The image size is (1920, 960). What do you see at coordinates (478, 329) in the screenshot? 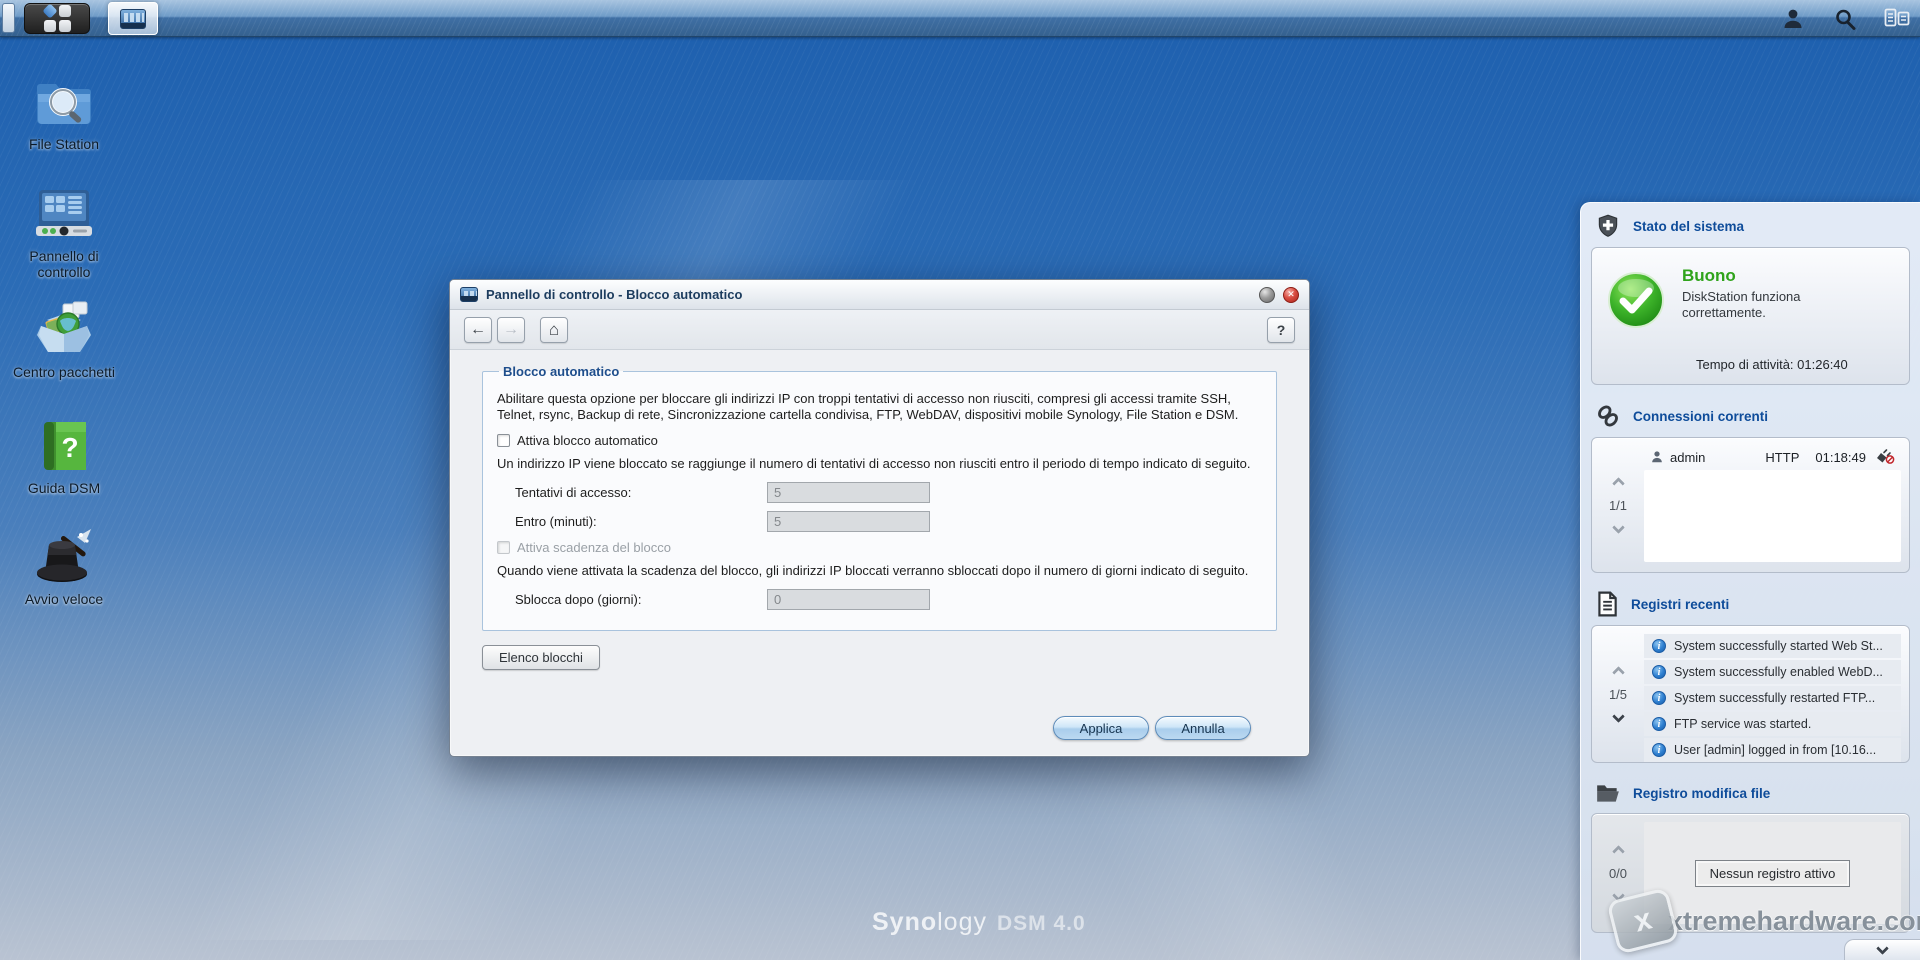
I see `back-button: ←` at bounding box center [478, 329].